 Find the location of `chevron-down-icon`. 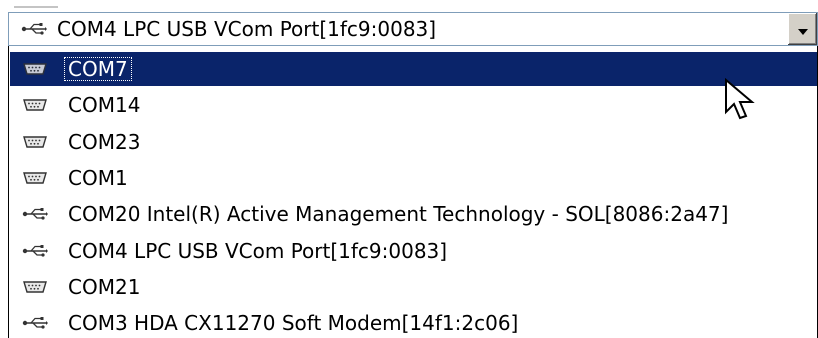

chevron-down-icon is located at coordinates (802, 29).